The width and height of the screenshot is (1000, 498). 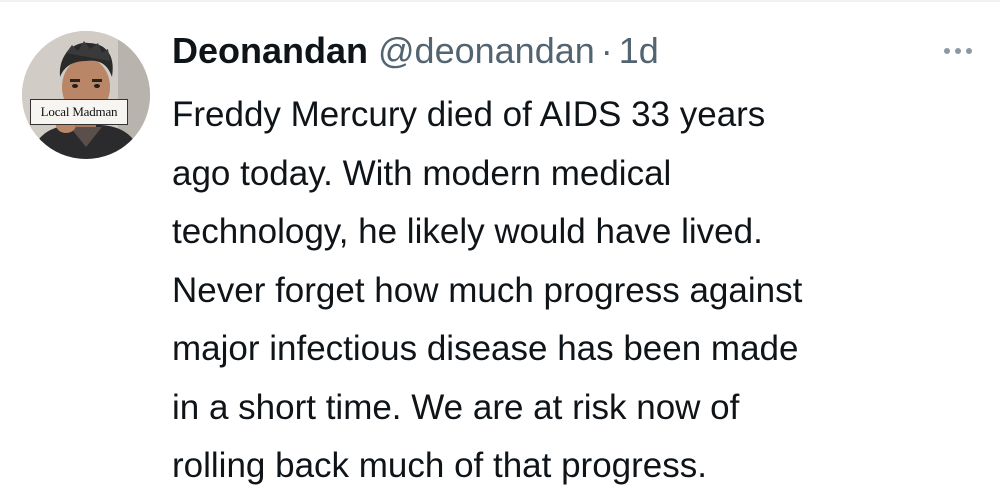 I want to click on profile-photo-icon, so click(x=86, y=95).